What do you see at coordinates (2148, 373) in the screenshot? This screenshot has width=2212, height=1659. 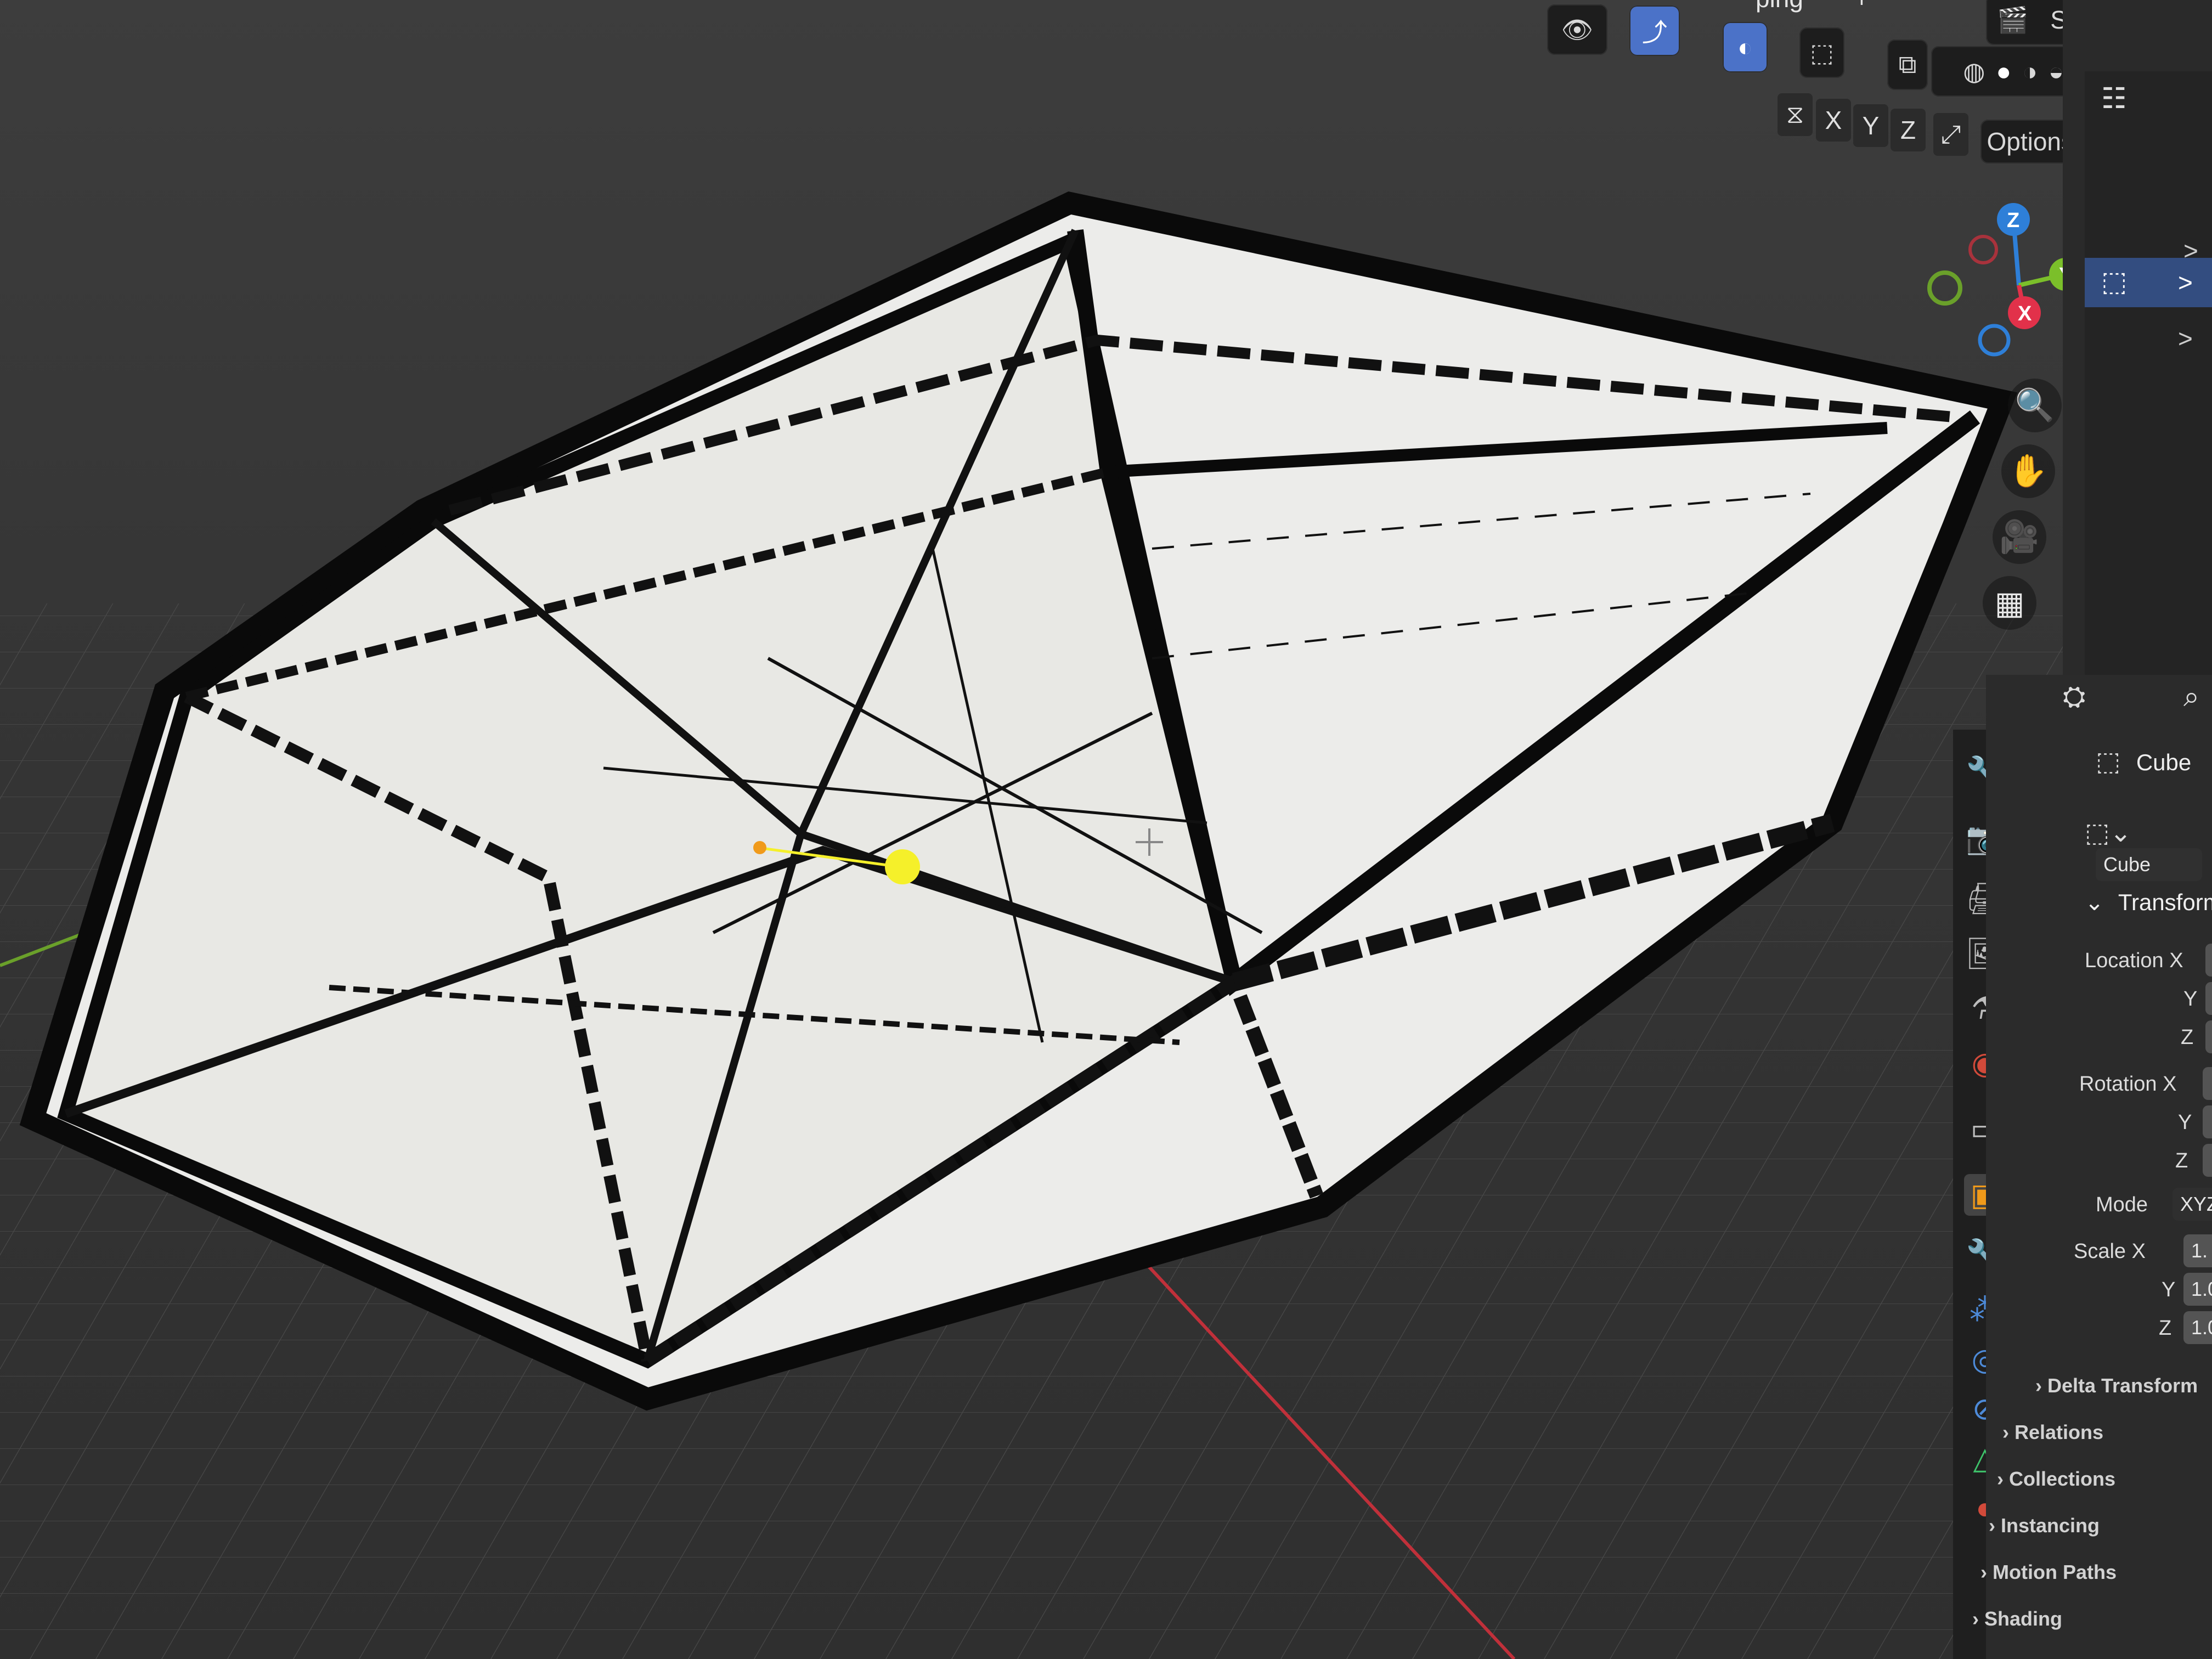 I see `outliner-panel: ☷ > ⬚ > >` at bounding box center [2148, 373].